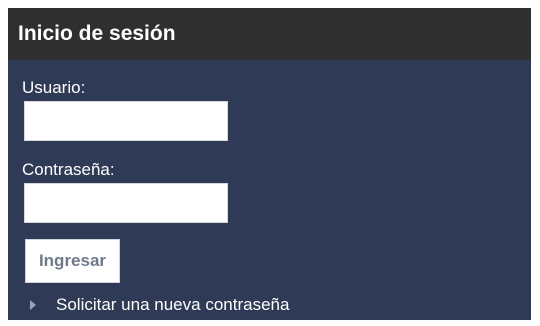 The image size is (540, 326). What do you see at coordinates (68, 169) in the screenshot?
I see `password-label: Contraseña:` at bounding box center [68, 169].